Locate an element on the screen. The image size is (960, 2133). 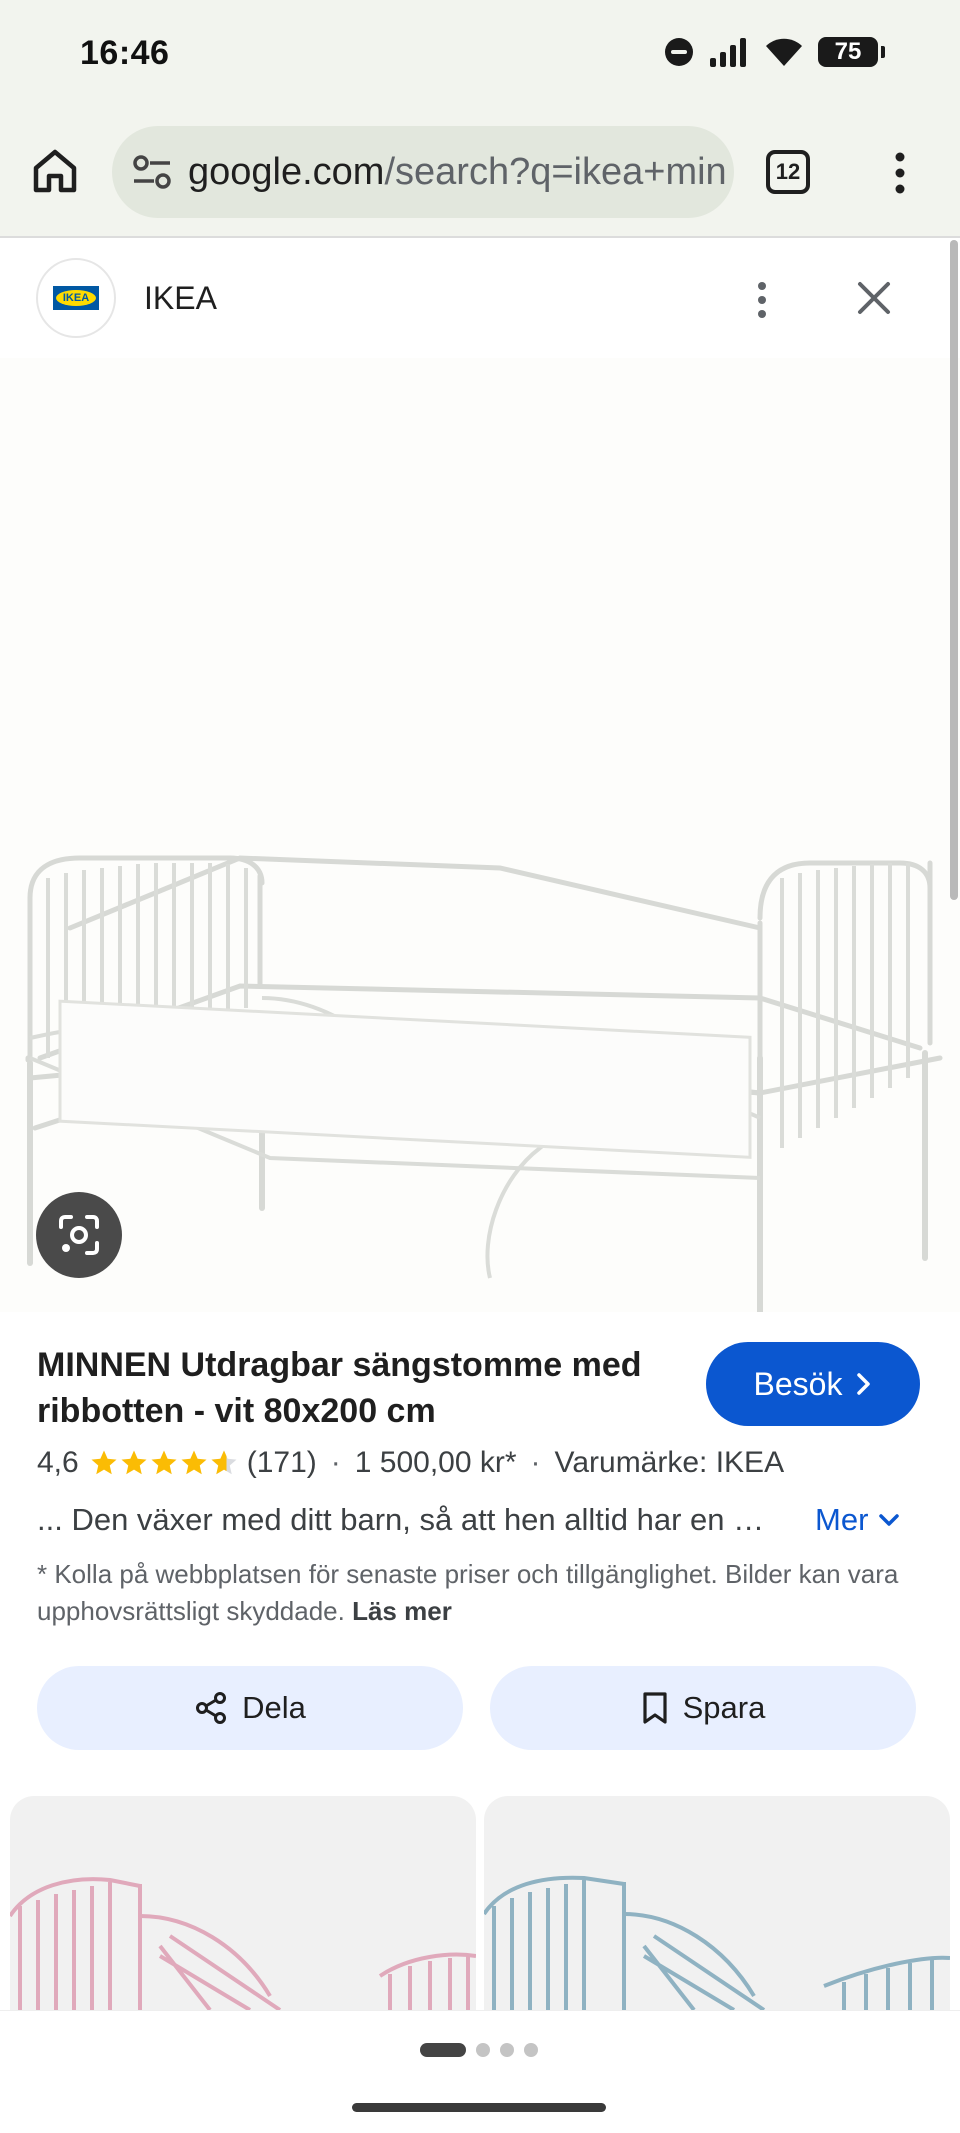
chevron-down-icon is located at coordinates (889, 1520).